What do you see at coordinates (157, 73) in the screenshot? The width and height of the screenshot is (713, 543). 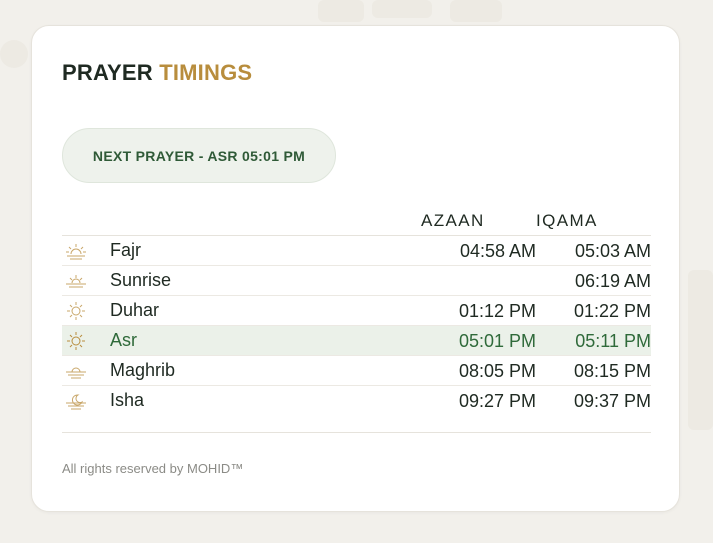 I see `widget-title: PRAYER TIMINGS` at bounding box center [157, 73].